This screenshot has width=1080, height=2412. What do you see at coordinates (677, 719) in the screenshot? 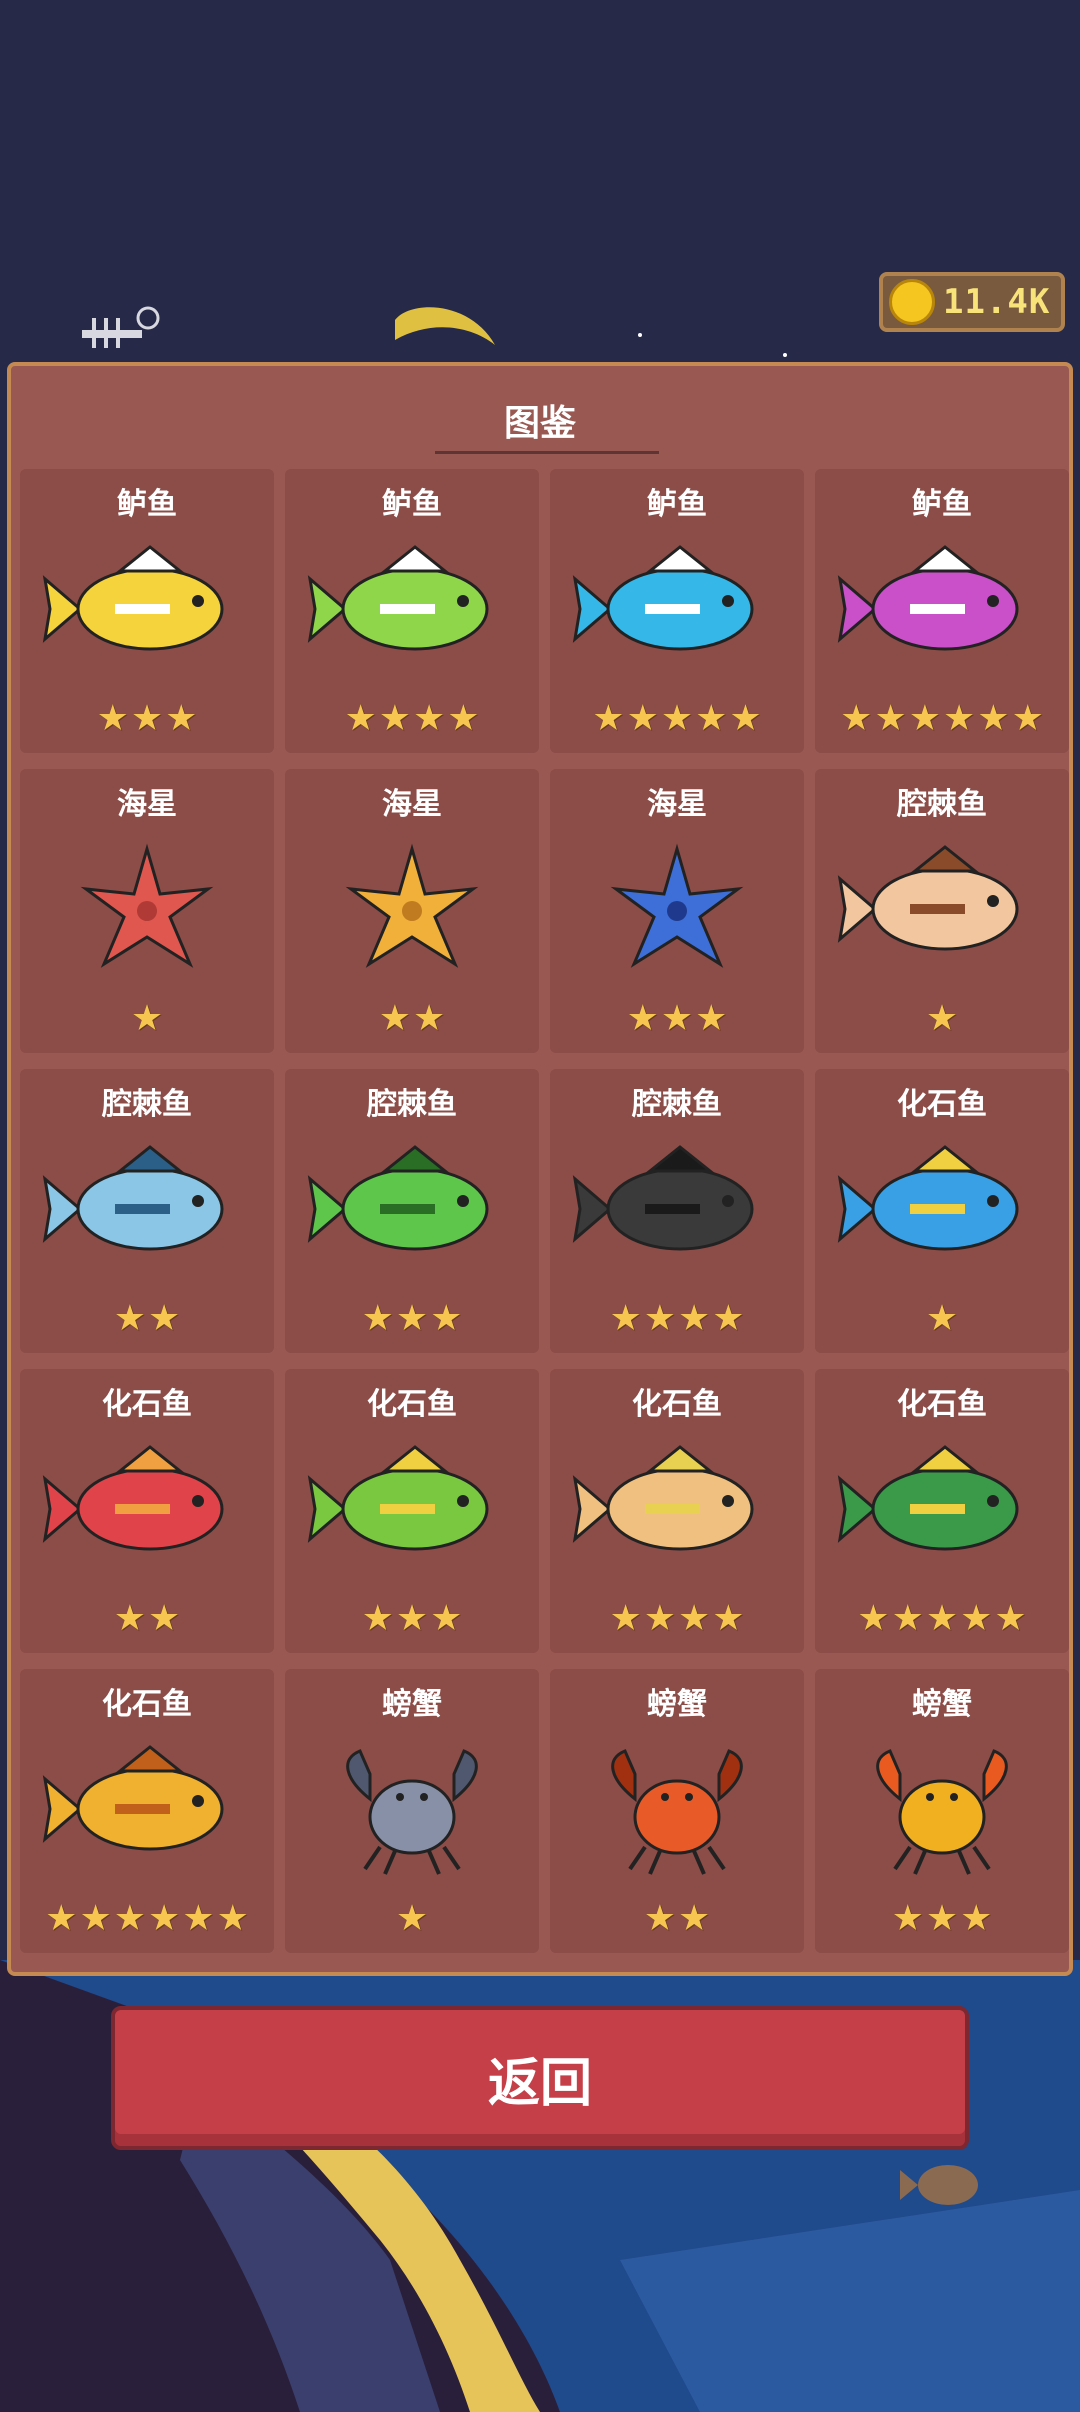
I see `star-rating: ★ ★ ★ ★ ★` at bounding box center [677, 719].